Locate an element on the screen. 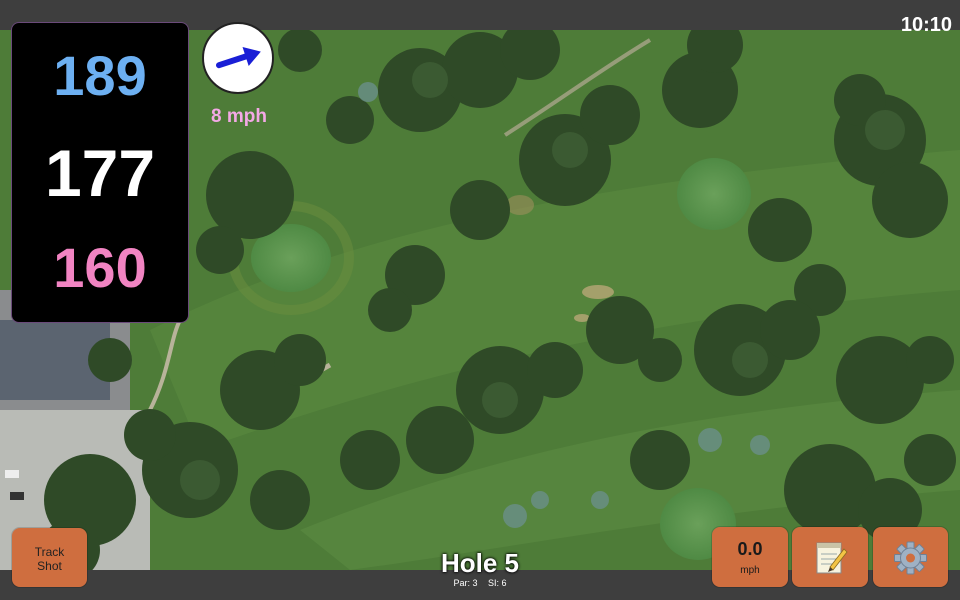 This screenshot has width=960, height=600. distance-panel: 189 177 160 is located at coordinates (100, 172).